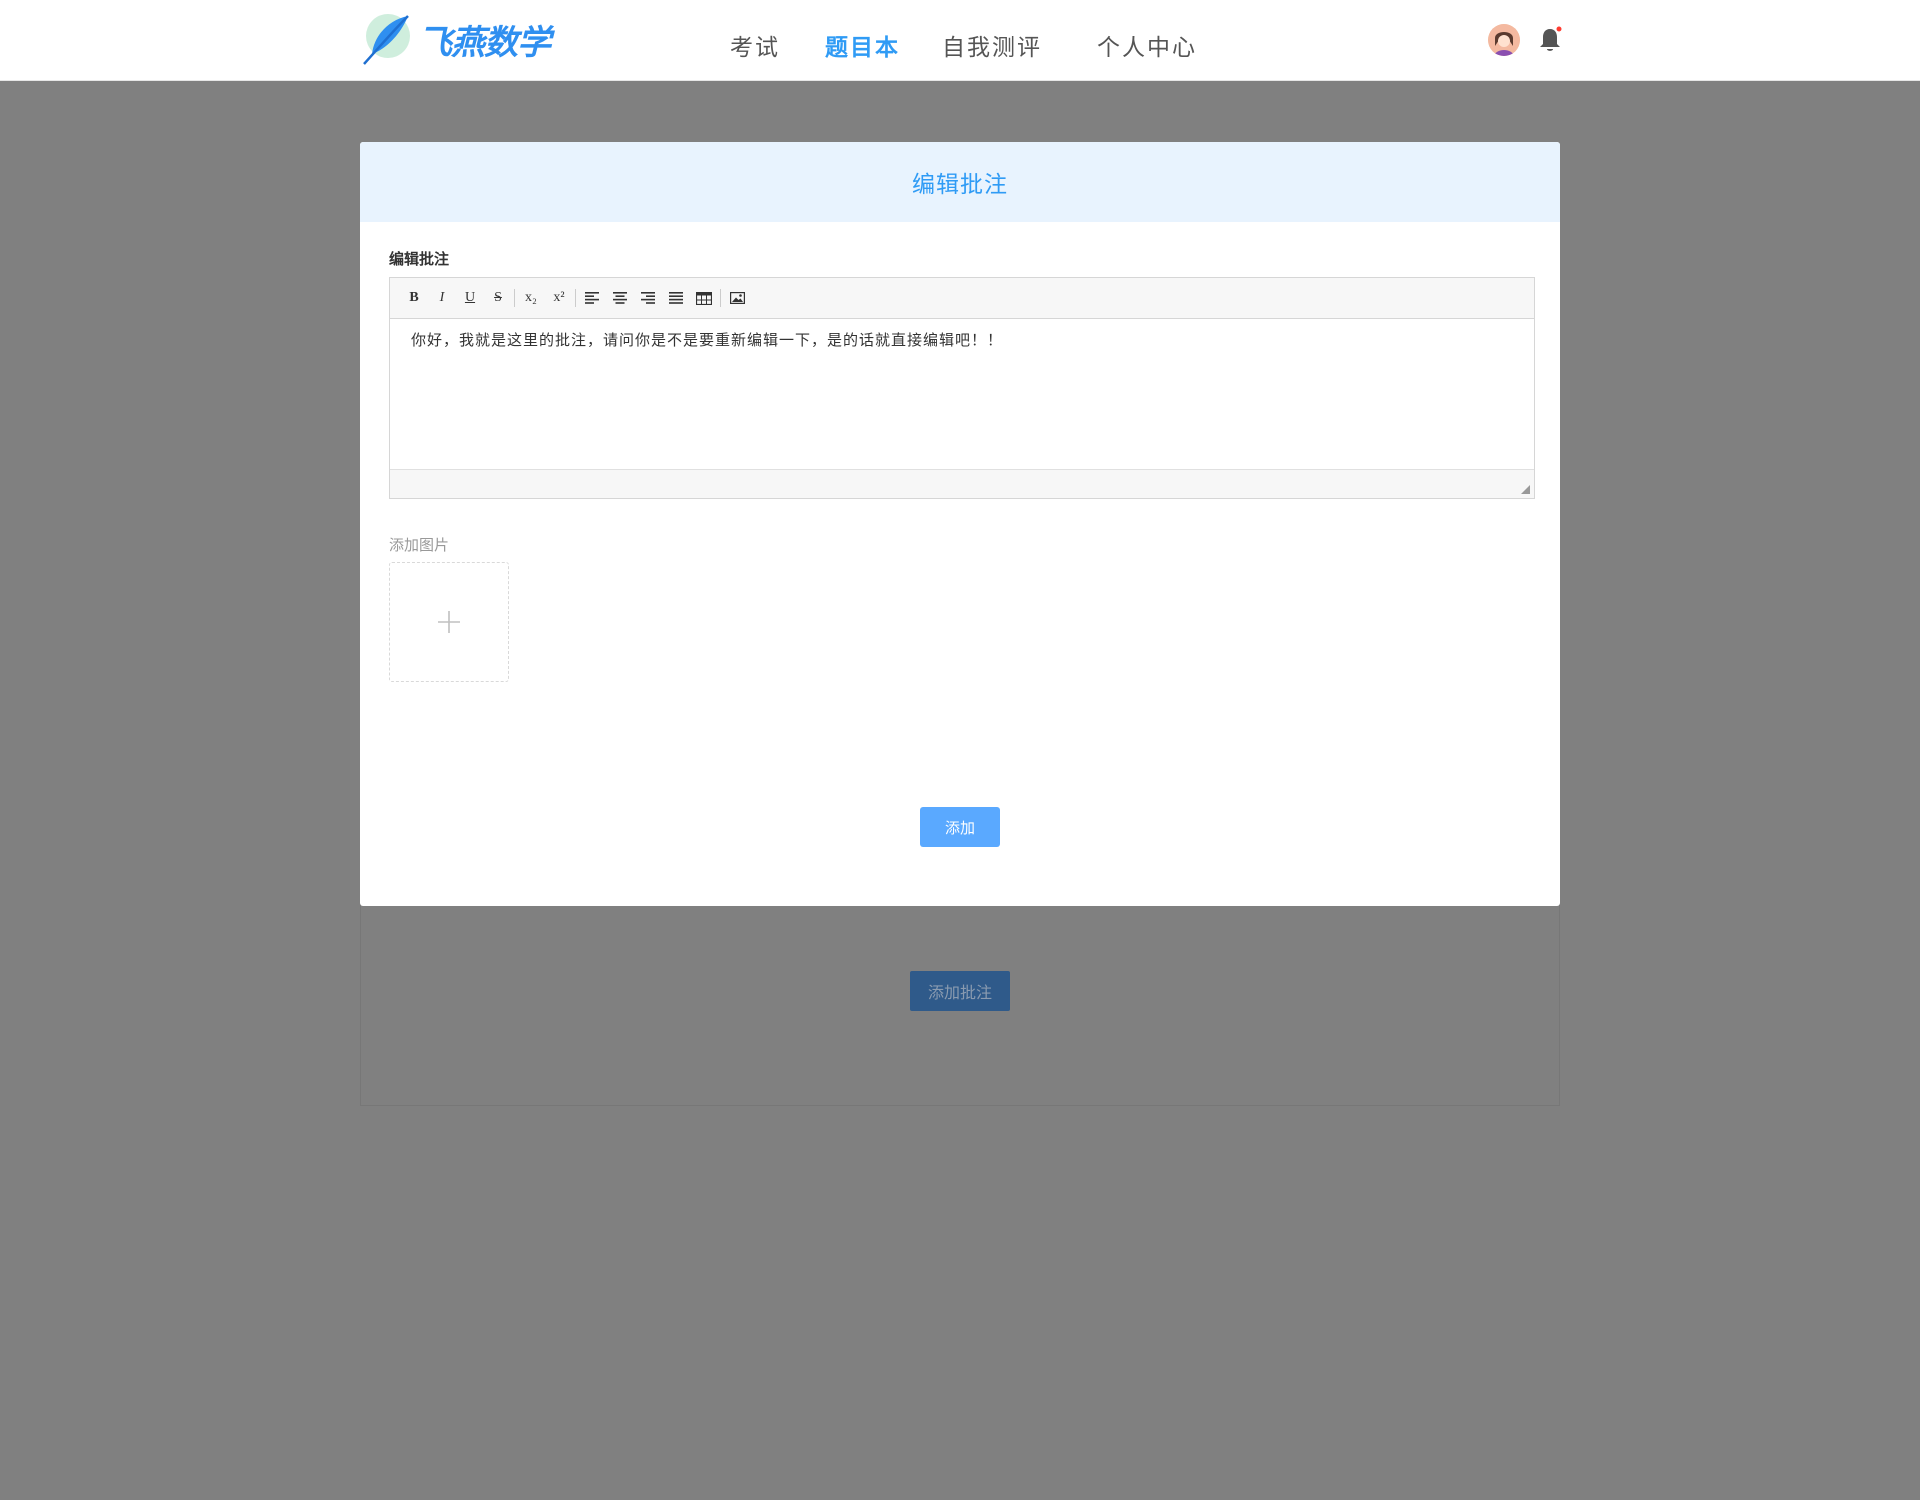 This screenshot has height=1500, width=1920. Describe the element at coordinates (862, 45) in the screenshot. I see `nav-question-book: 题目本` at that location.